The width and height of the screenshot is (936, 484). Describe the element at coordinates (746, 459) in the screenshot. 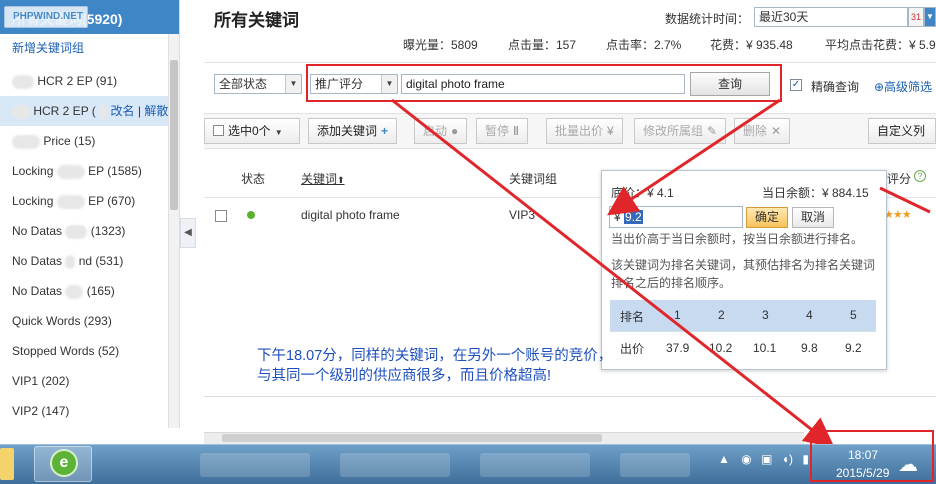

I see `qq-icon: ◉` at that location.